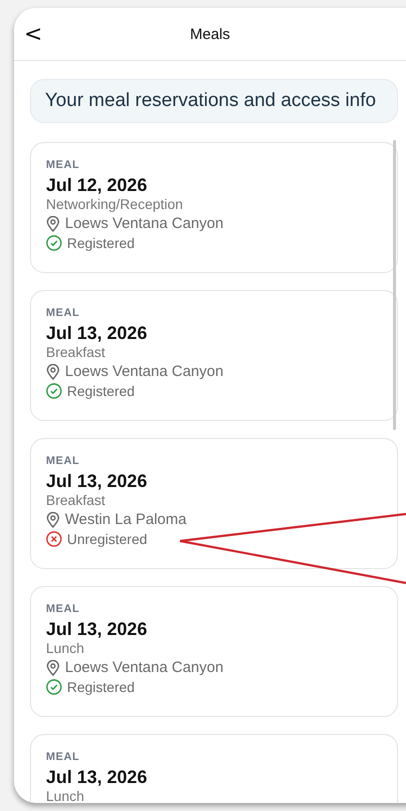 Image resolution: width=406 pixels, height=811 pixels. What do you see at coordinates (125, 519) in the screenshot?
I see `meal-location: Westin La Paloma` at bounding box center [125, 519].